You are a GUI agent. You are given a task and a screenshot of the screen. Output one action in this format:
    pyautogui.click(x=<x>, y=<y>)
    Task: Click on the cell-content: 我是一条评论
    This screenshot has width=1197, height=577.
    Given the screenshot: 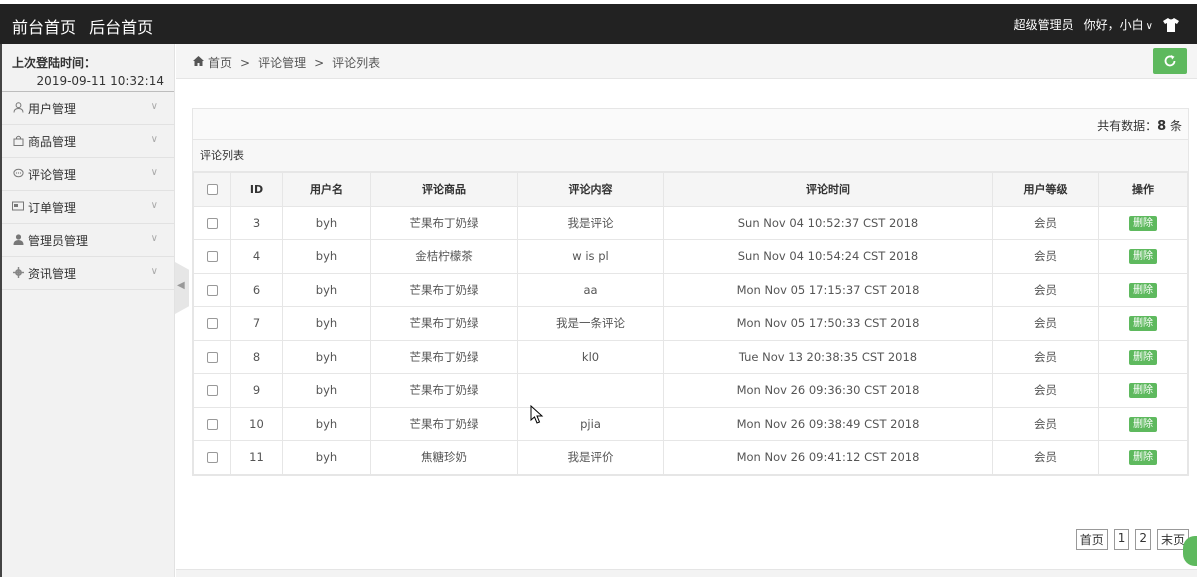 What is the action you would take?
    pyautogui.click(x=590, y=323)
    